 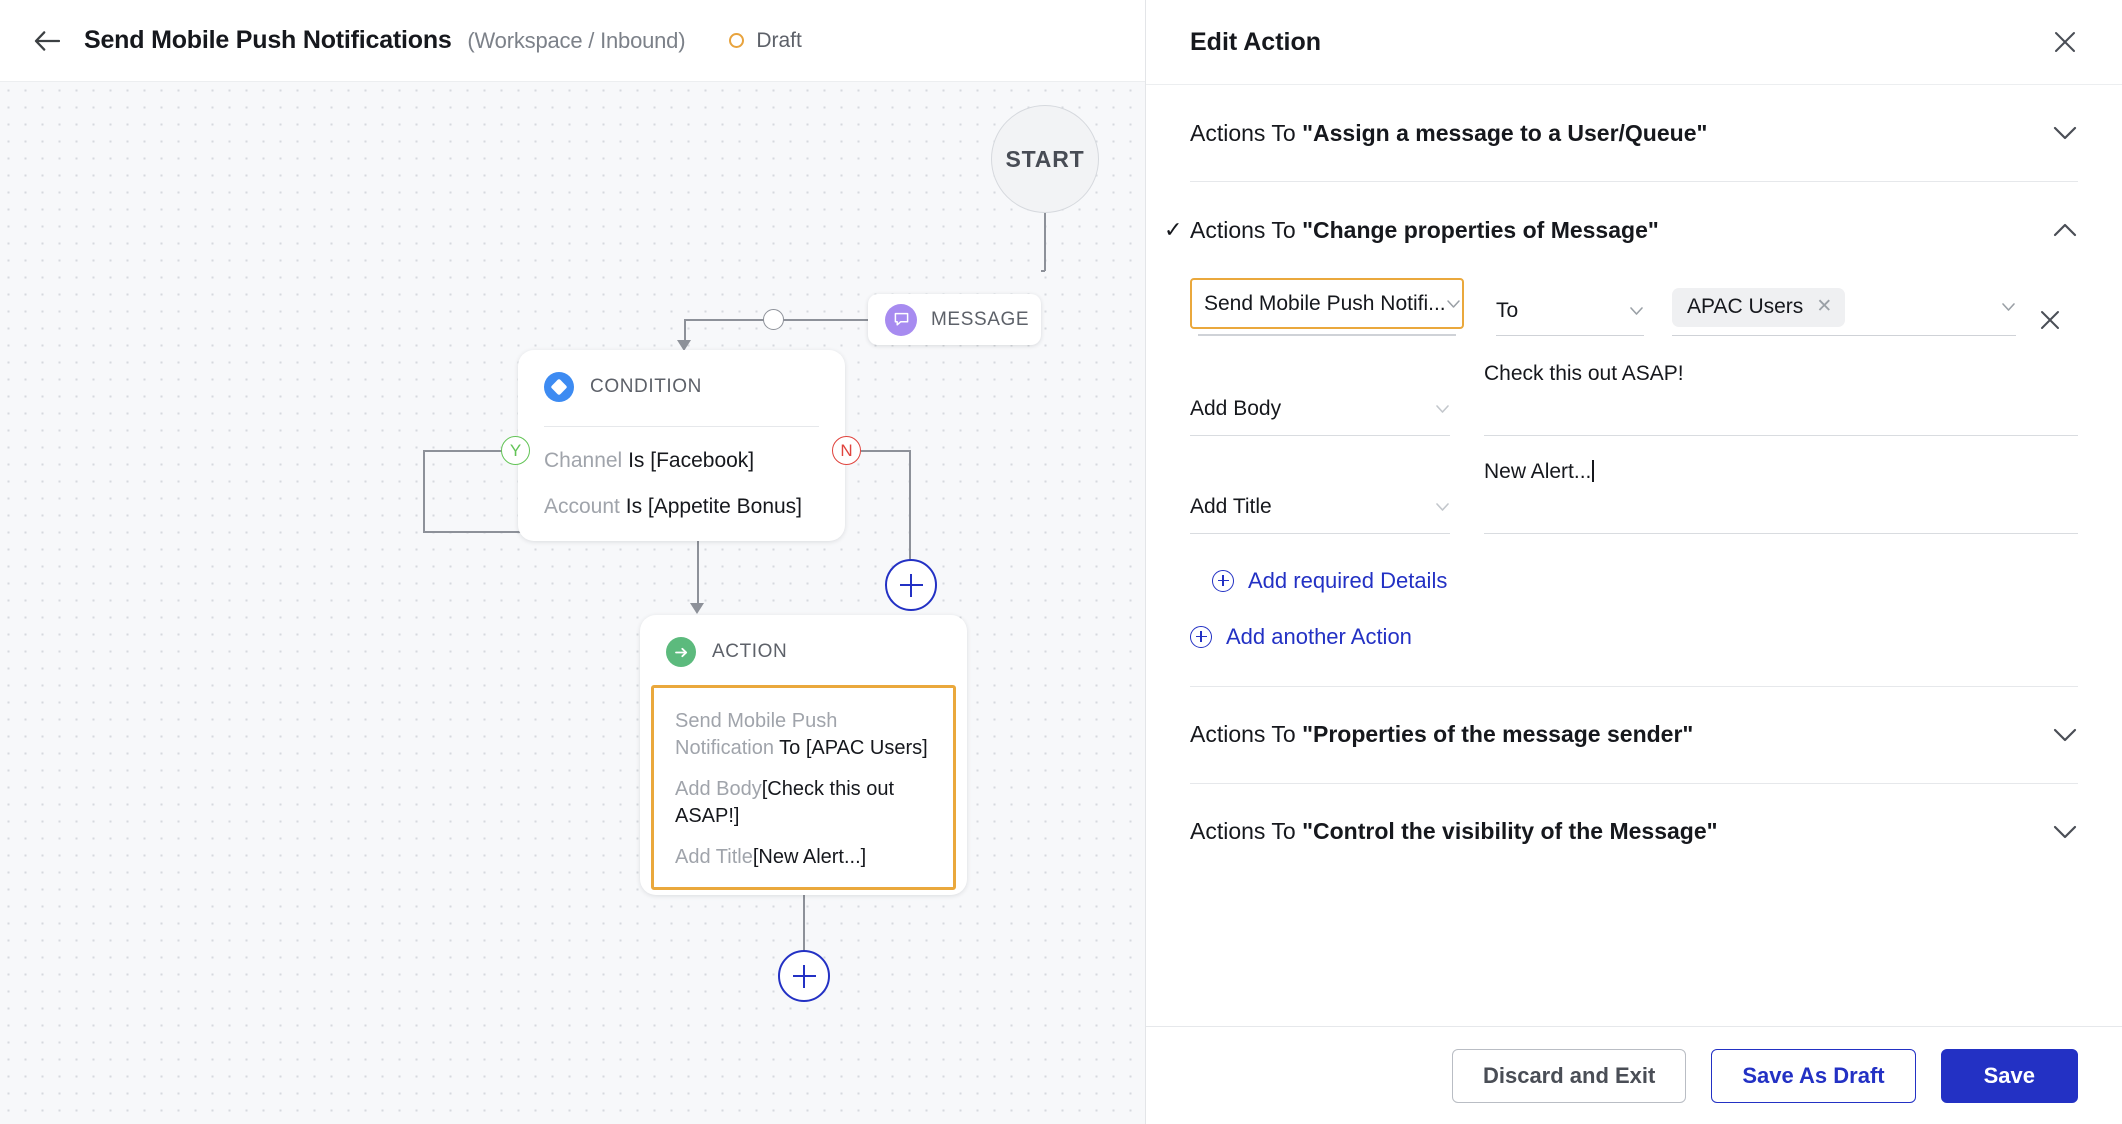 I want to click on accordion-name: "Change properties of Message", so click(x=1480, y=229).